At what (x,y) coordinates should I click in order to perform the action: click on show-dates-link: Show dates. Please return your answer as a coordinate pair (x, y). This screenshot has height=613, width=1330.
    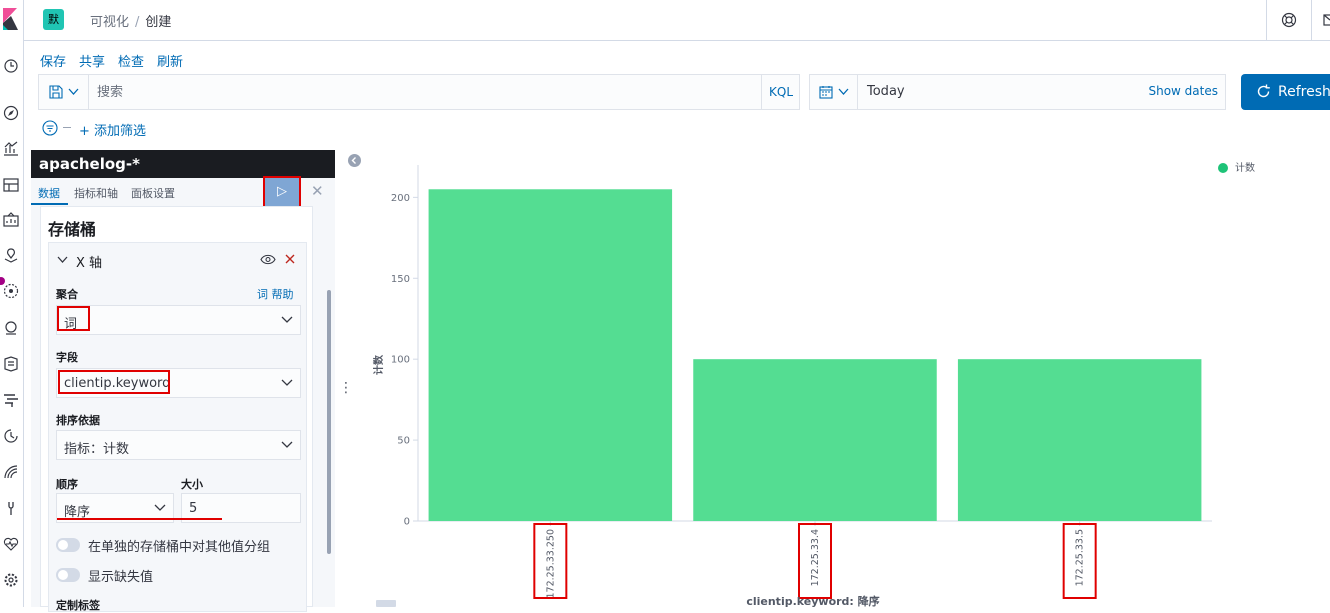
    Looking at the image, I should click on (1183, 91).